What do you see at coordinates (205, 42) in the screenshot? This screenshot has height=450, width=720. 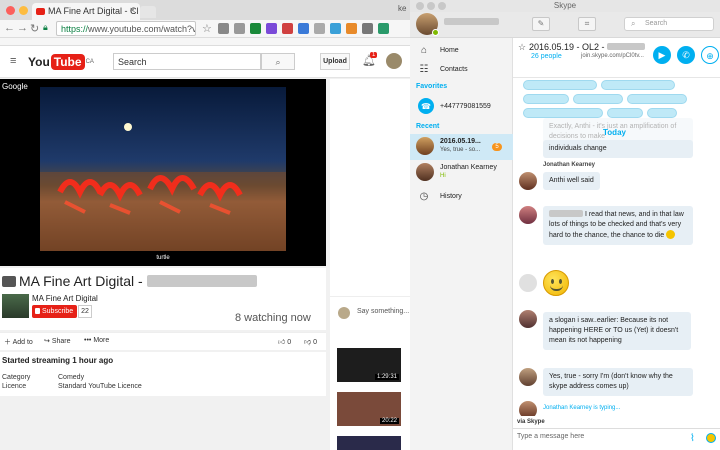 I see `bookmarks-bar` at bounding box center [205, 42].